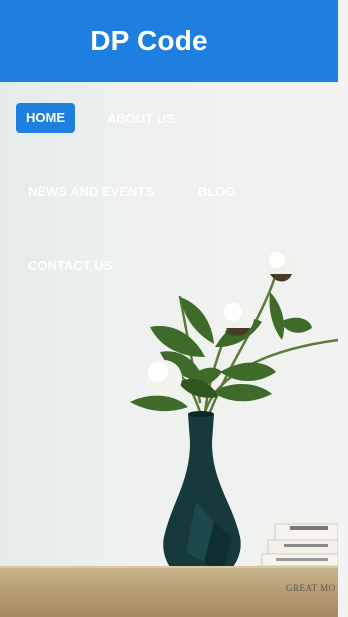 The height and width of the screenshot is (617, 348). What do you see at coordinates (91, 192) in the screenshot?
I see `nav-news-and-events: NEWS AND EVENTS` at bounding box center [91, 192].